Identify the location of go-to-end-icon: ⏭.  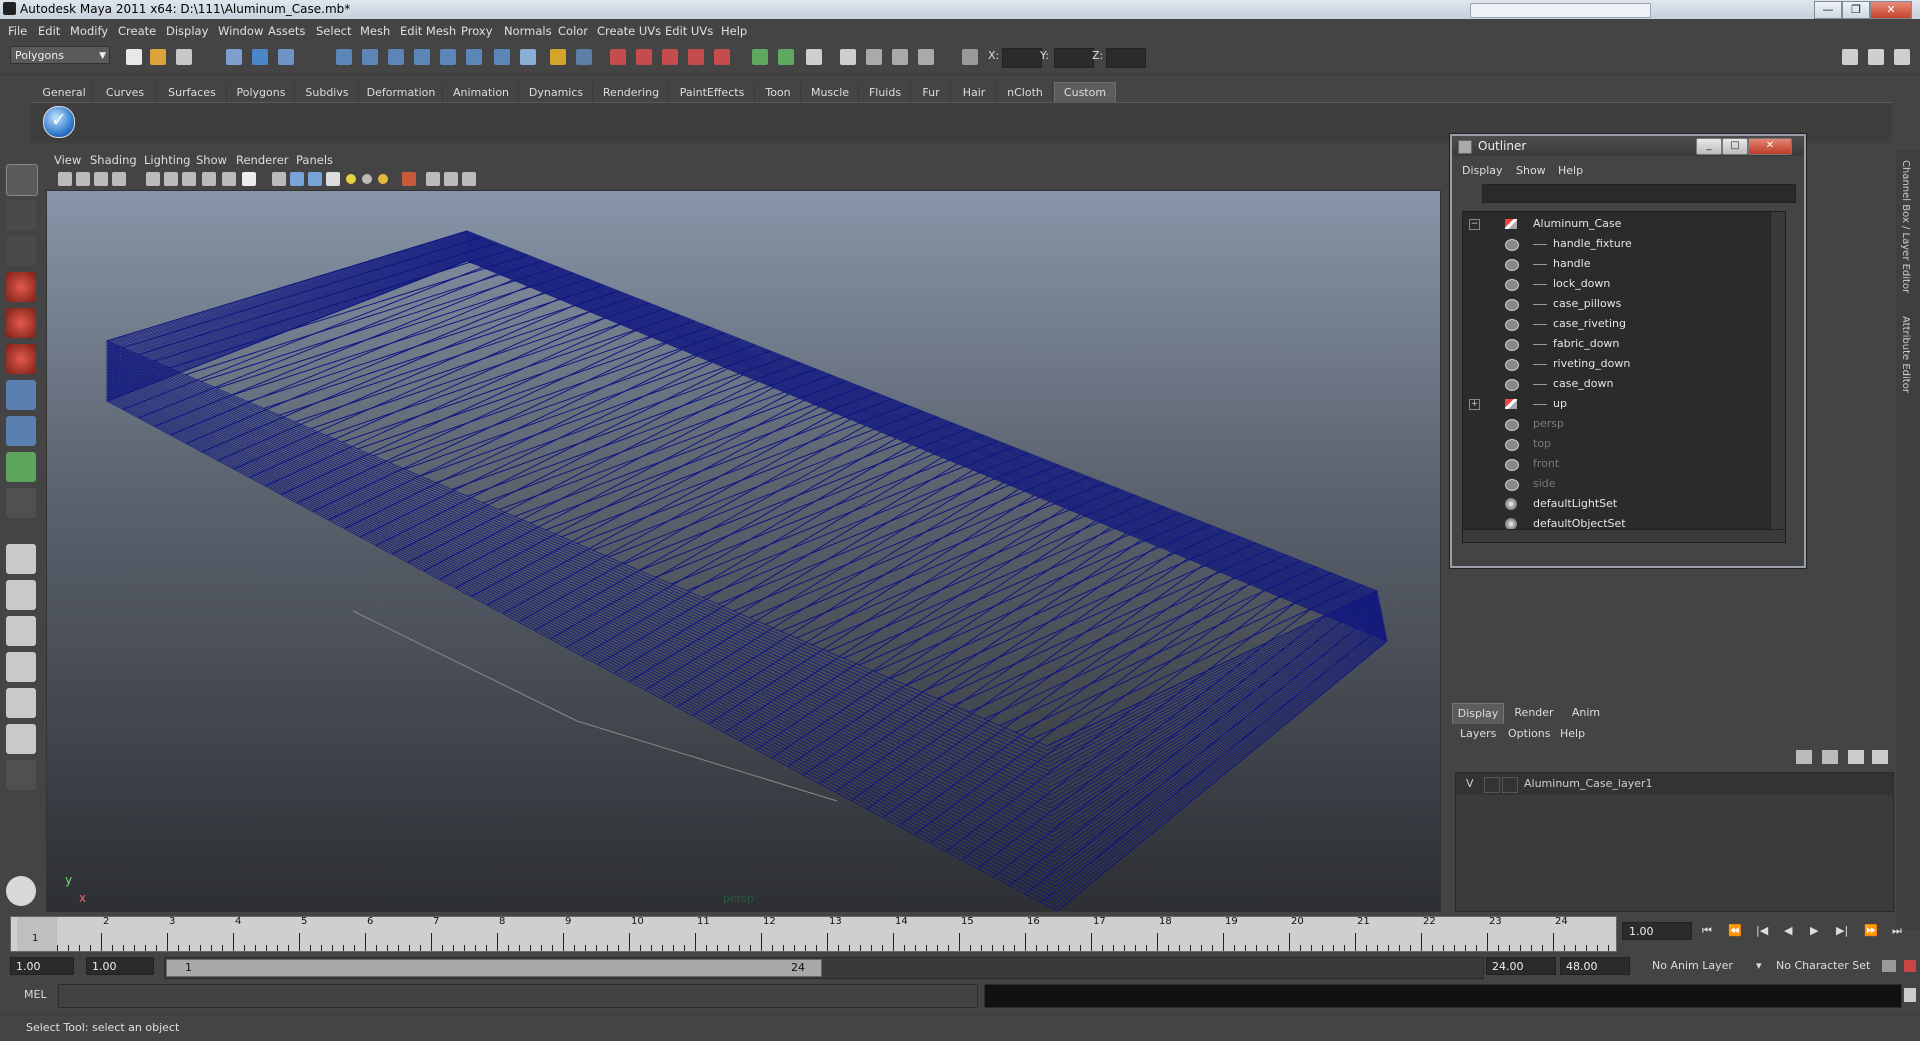
(1897, 931).